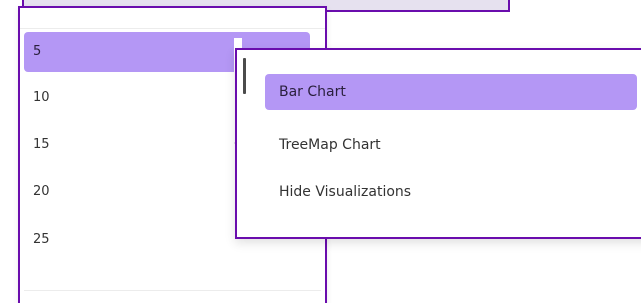 The width and height of the screenshot is (641, 303). Describe the element at coordinates (172, 18) in the screenshot. I see `menu-header-area` at that location.